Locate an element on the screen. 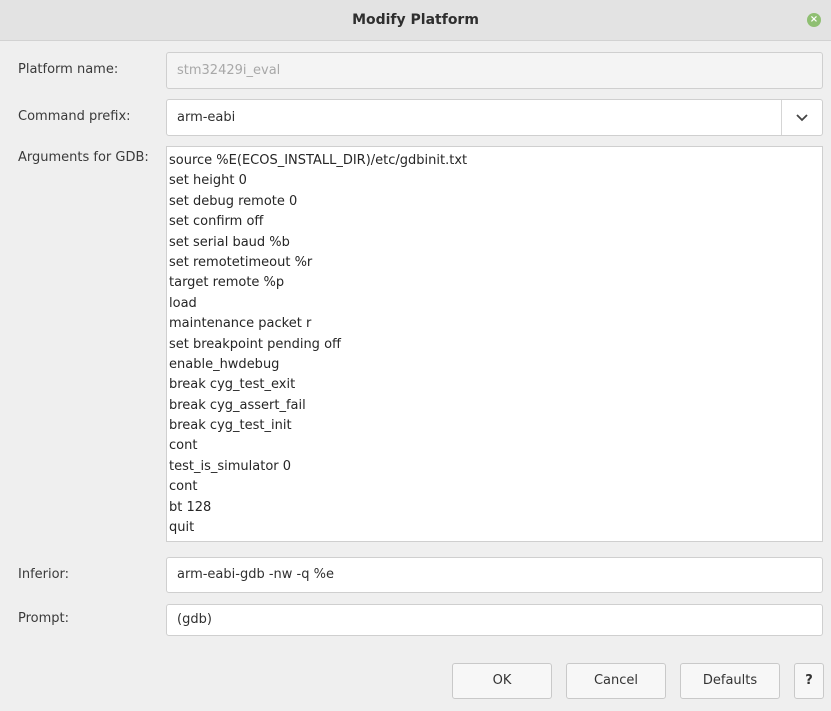  gdb-args-line: set debug remote 0 is located at coordinates (233, 201).